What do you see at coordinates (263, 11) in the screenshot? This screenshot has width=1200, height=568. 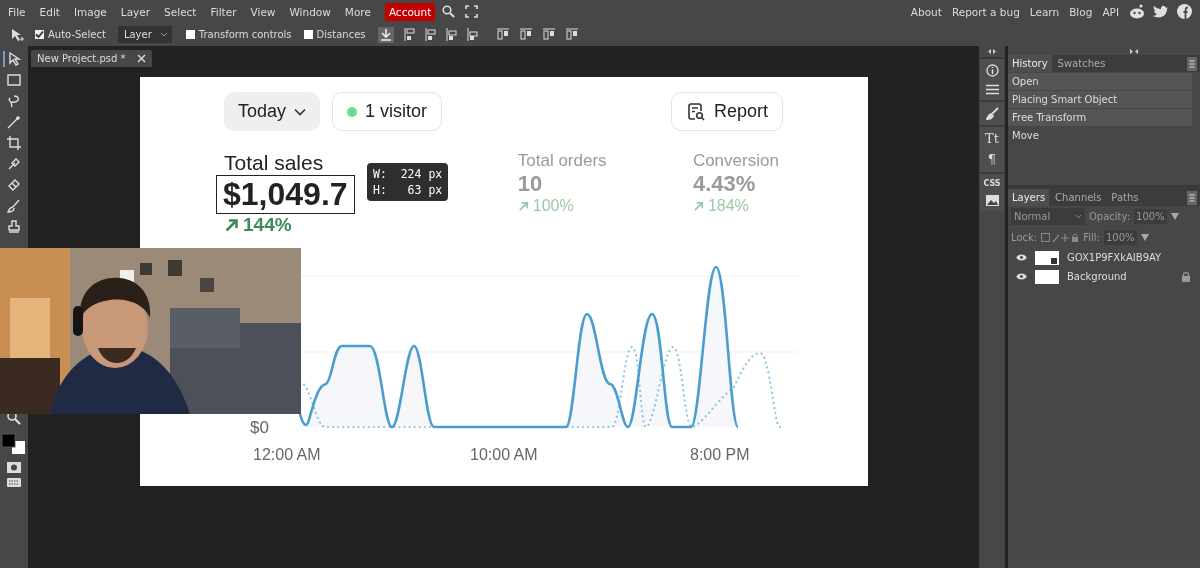 I see `menu-item: View` at bounding box center [263, 11].